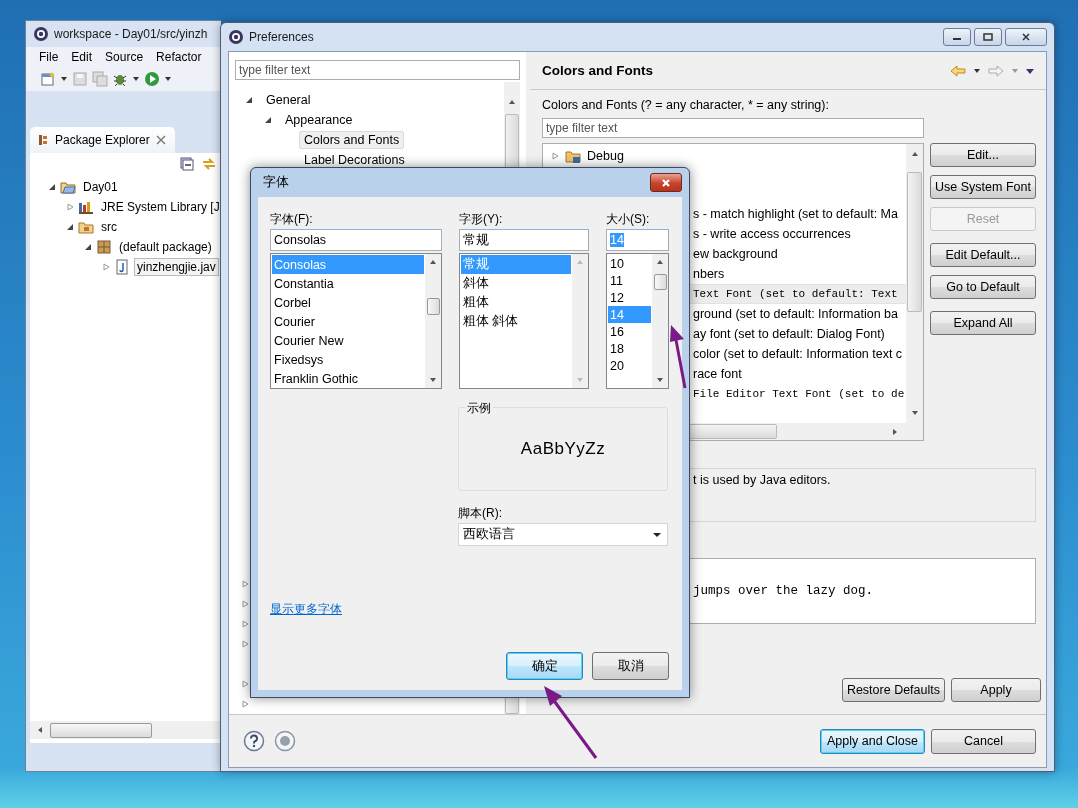  Describe the element at coordinates (364, 609) in the screenshot. I see `more-fonts-link: 显示更多字体` at that location.